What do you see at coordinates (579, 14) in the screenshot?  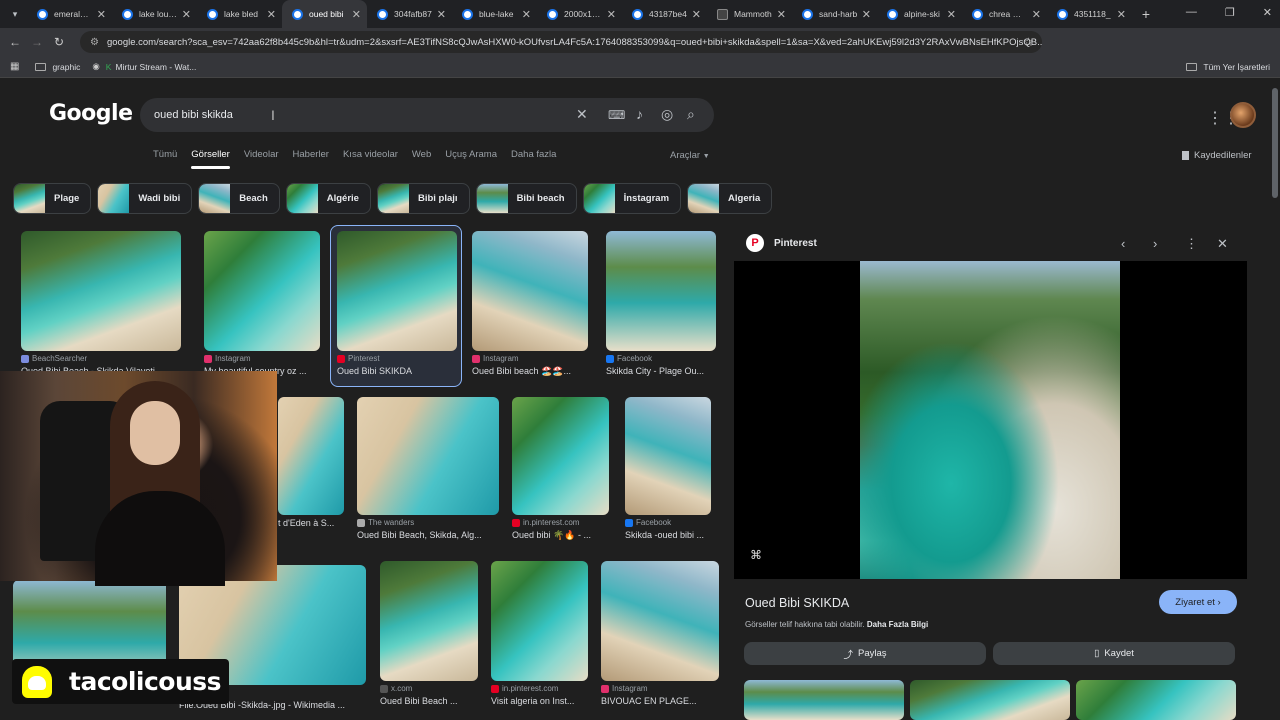 I see `browser-tab: 2000x1080 ✕` at bounding box center [579, 14].